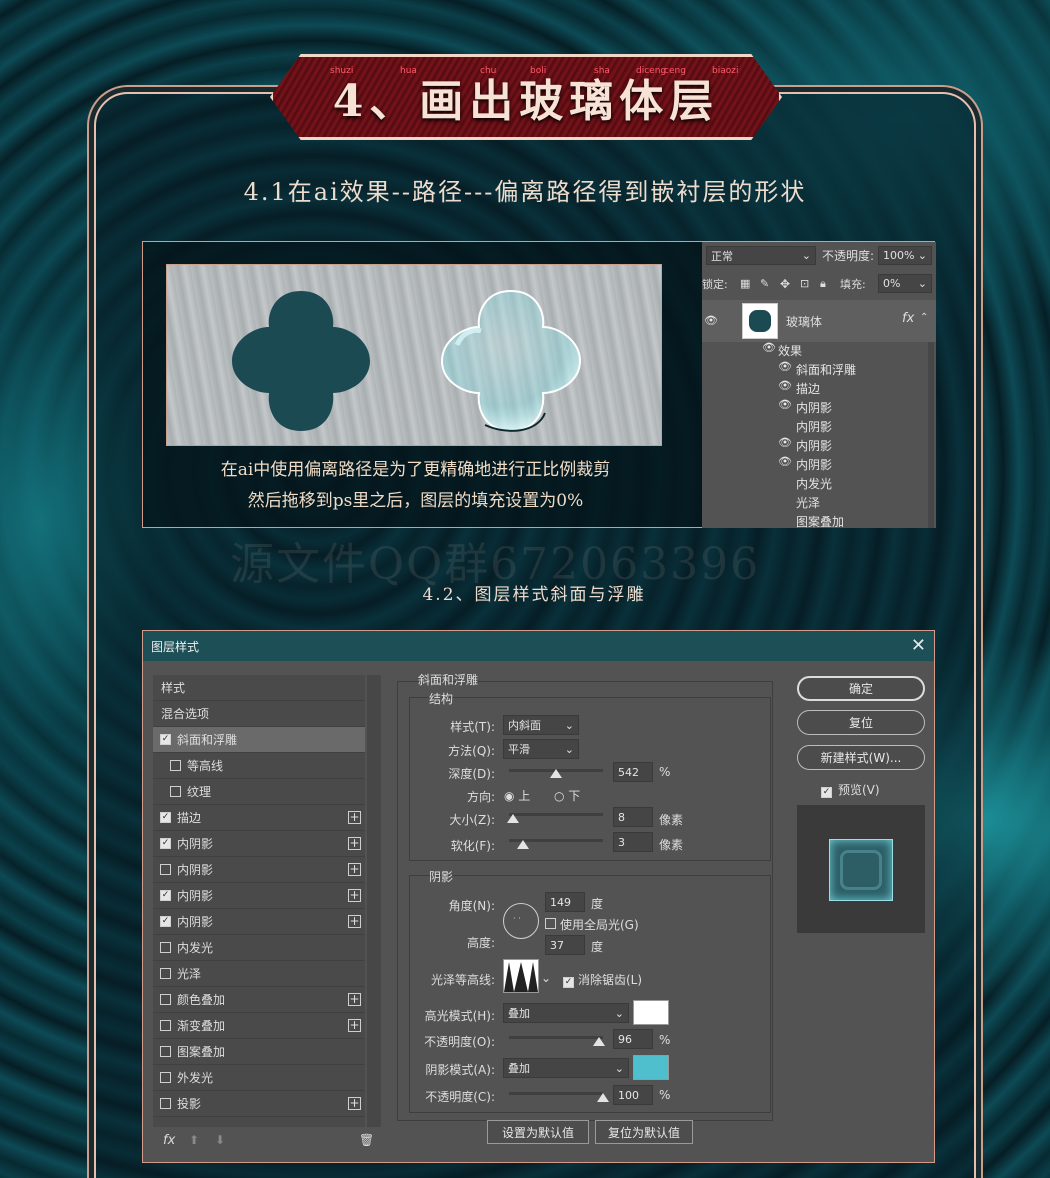 The image size is (1050, 1178). What do you see at coordinates (745, 283) in the screenshot?
I see `lock-transparency-icon: ▦` at bounding box center [745, 283].